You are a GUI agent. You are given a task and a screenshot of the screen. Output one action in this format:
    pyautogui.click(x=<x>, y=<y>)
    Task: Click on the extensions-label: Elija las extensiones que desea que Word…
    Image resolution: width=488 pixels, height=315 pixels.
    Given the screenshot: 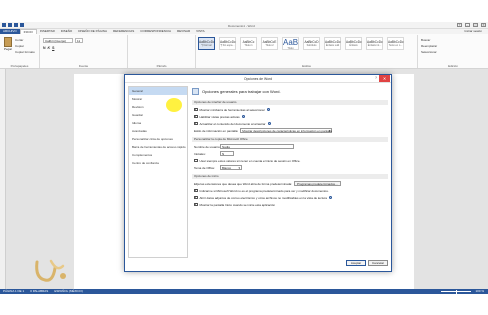 What is the action you would take?
    pyautogui.click(x=243, y=183)
    